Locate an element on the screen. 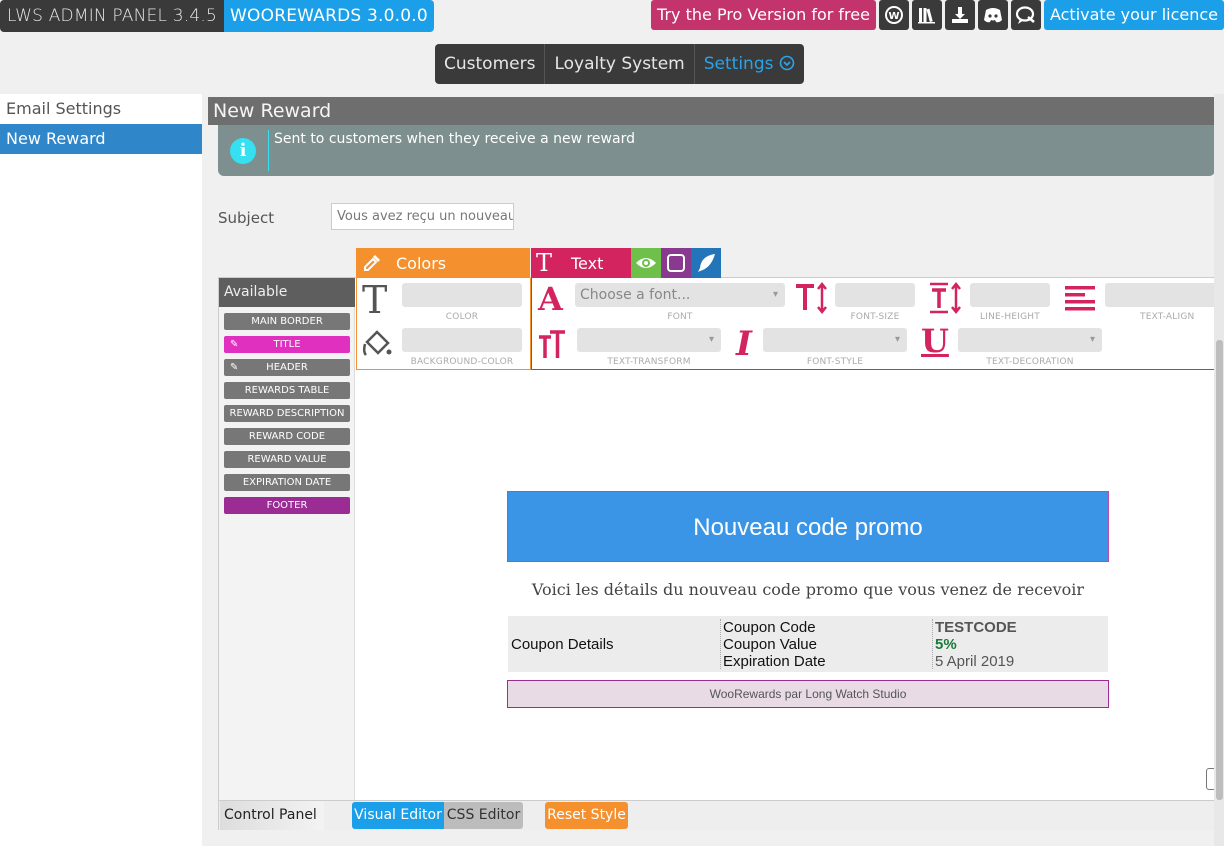  font-label: FONT is located at coordinates (680, 317).